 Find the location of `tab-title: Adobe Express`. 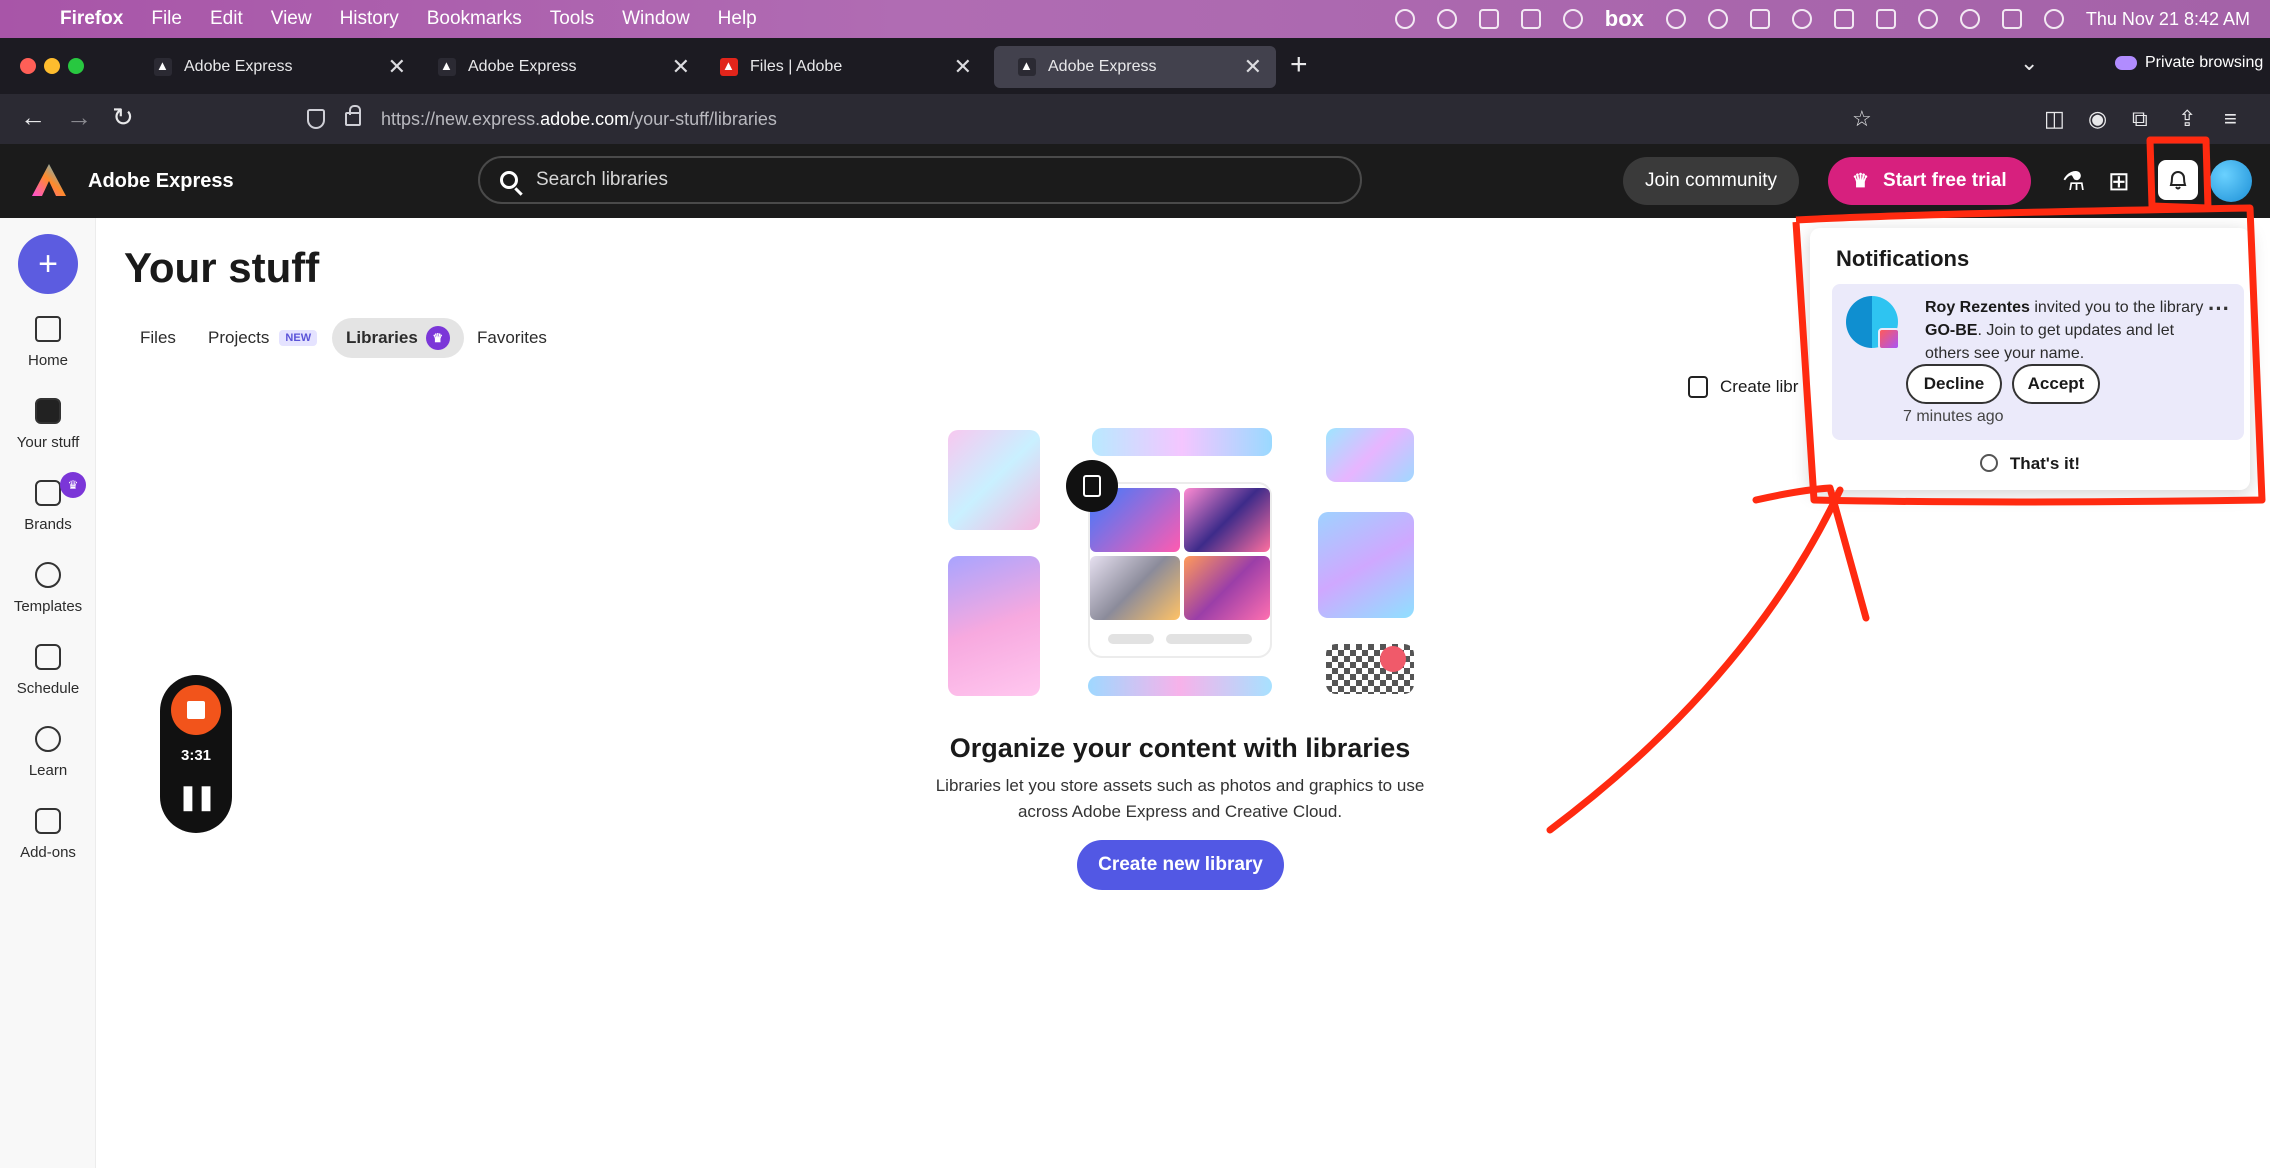

tab-title: Adobe Express is located at coordinates (1102, 66).